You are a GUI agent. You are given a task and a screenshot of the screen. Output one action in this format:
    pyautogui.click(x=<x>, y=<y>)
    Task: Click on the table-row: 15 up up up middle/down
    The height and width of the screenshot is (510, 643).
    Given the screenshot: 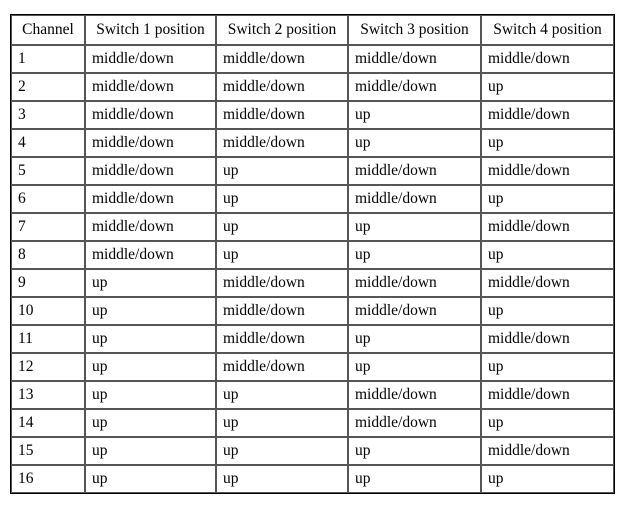 What is the action you would take?
    pyautogui.click(x=312, y=451)
    